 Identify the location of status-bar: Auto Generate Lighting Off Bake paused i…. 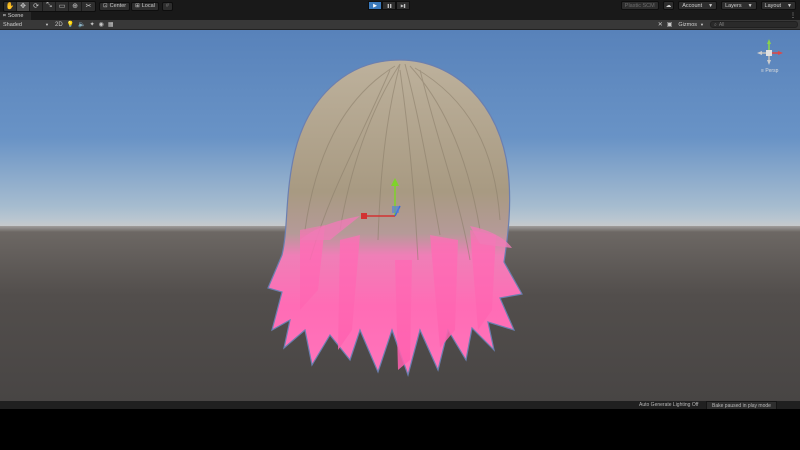
(400, 405).